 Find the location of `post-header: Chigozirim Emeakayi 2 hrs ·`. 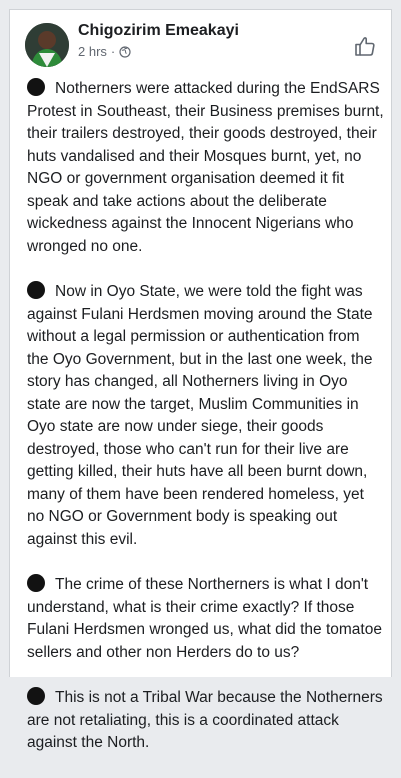

post-header: Chigozirim Emeakayi 2 hrs · is located at coordinates (200, 42).